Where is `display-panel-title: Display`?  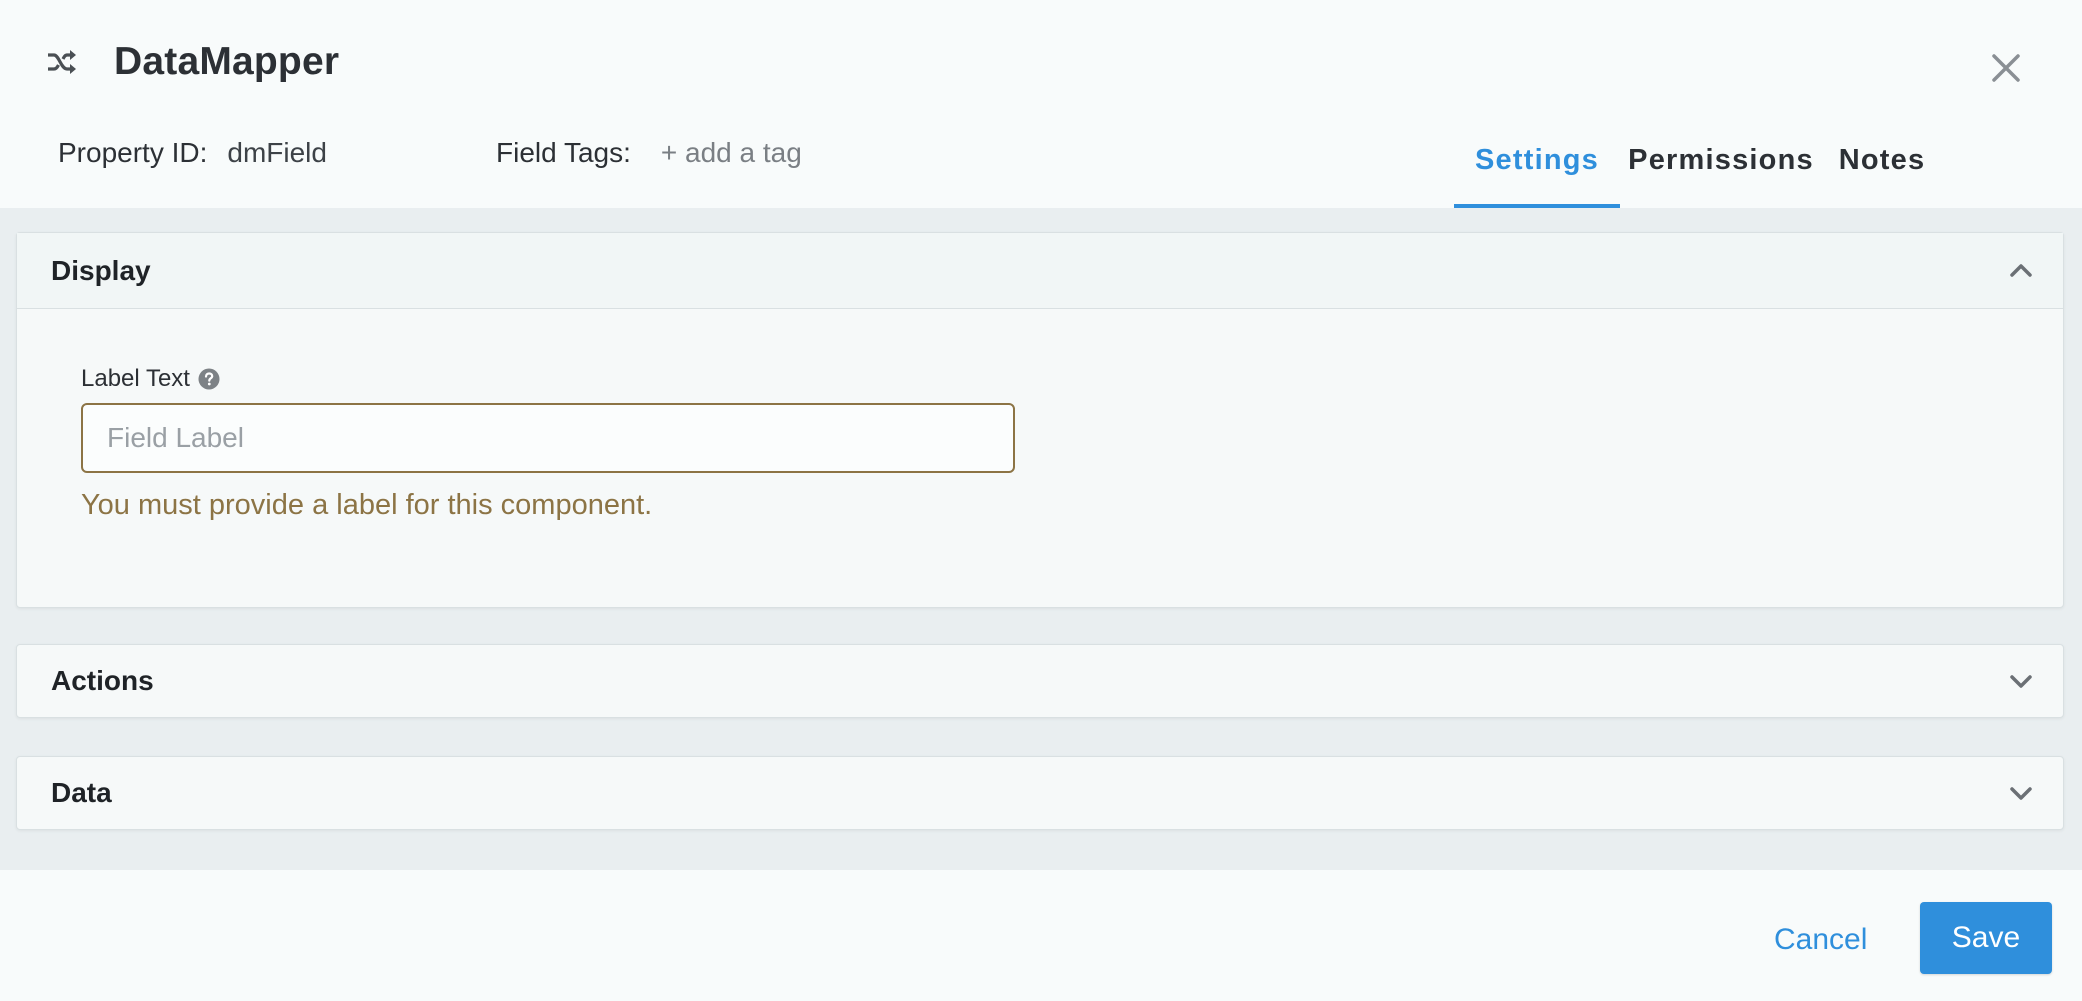 display-panel-title: Display is located at coordinates (101, 270).